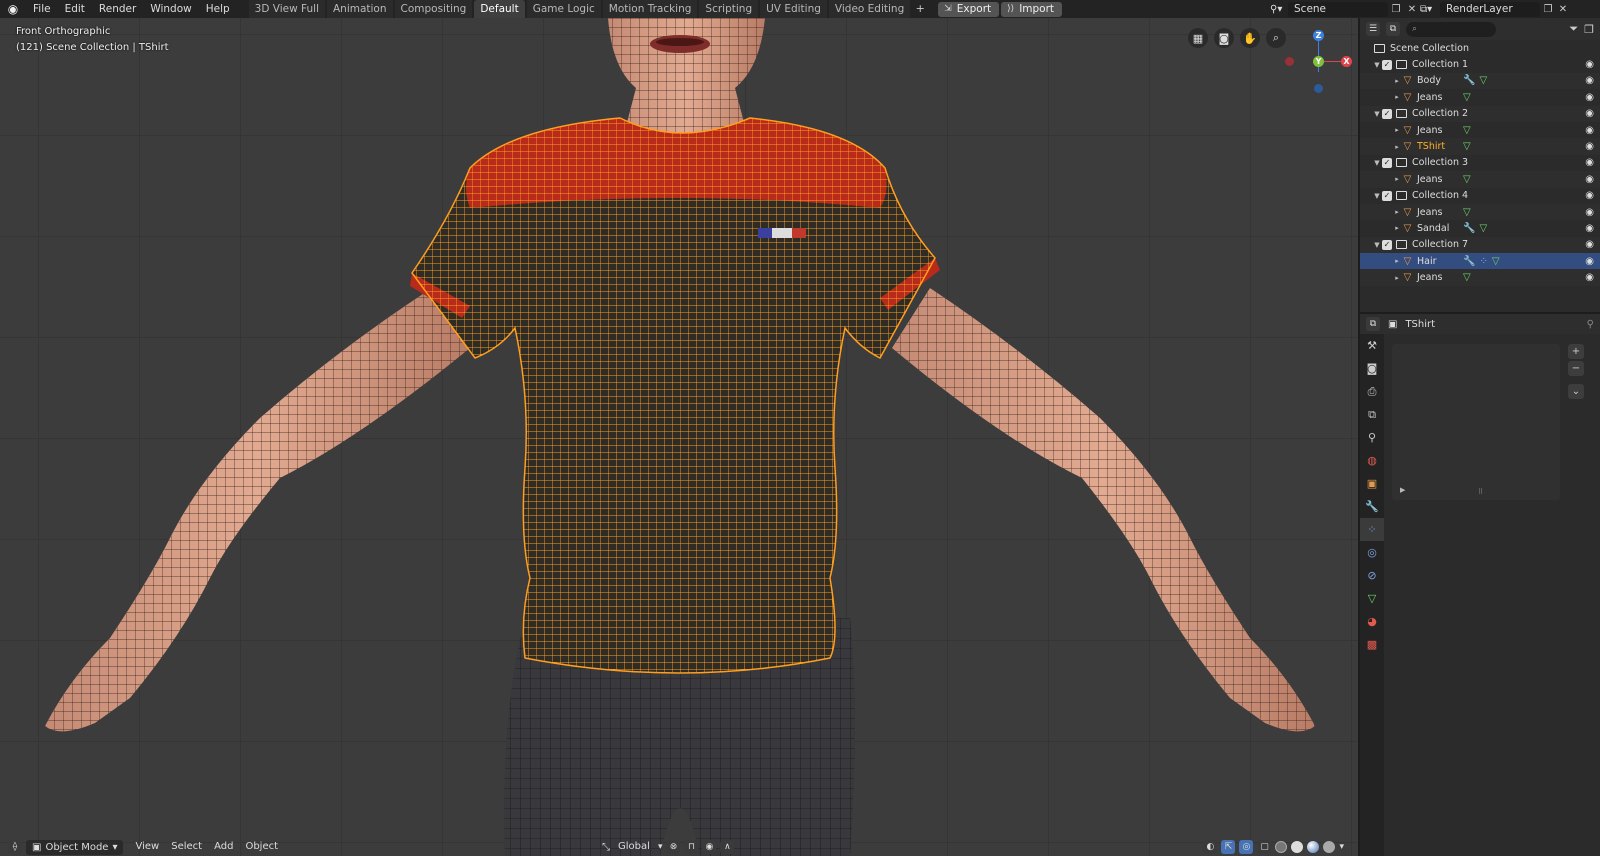 This screenshot has width=1600, height=856. What do you see at coordinates (223, 847) in the screenshot?
I see `menu-add: Add` at bounding box center [223, 847].